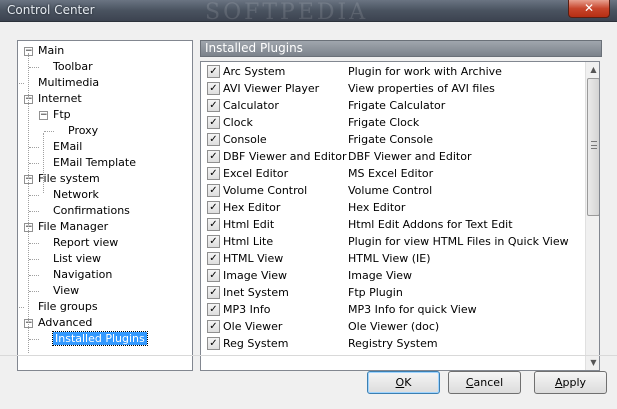  I want to click on panel-header: Installed Plugins, so click(401, 48).